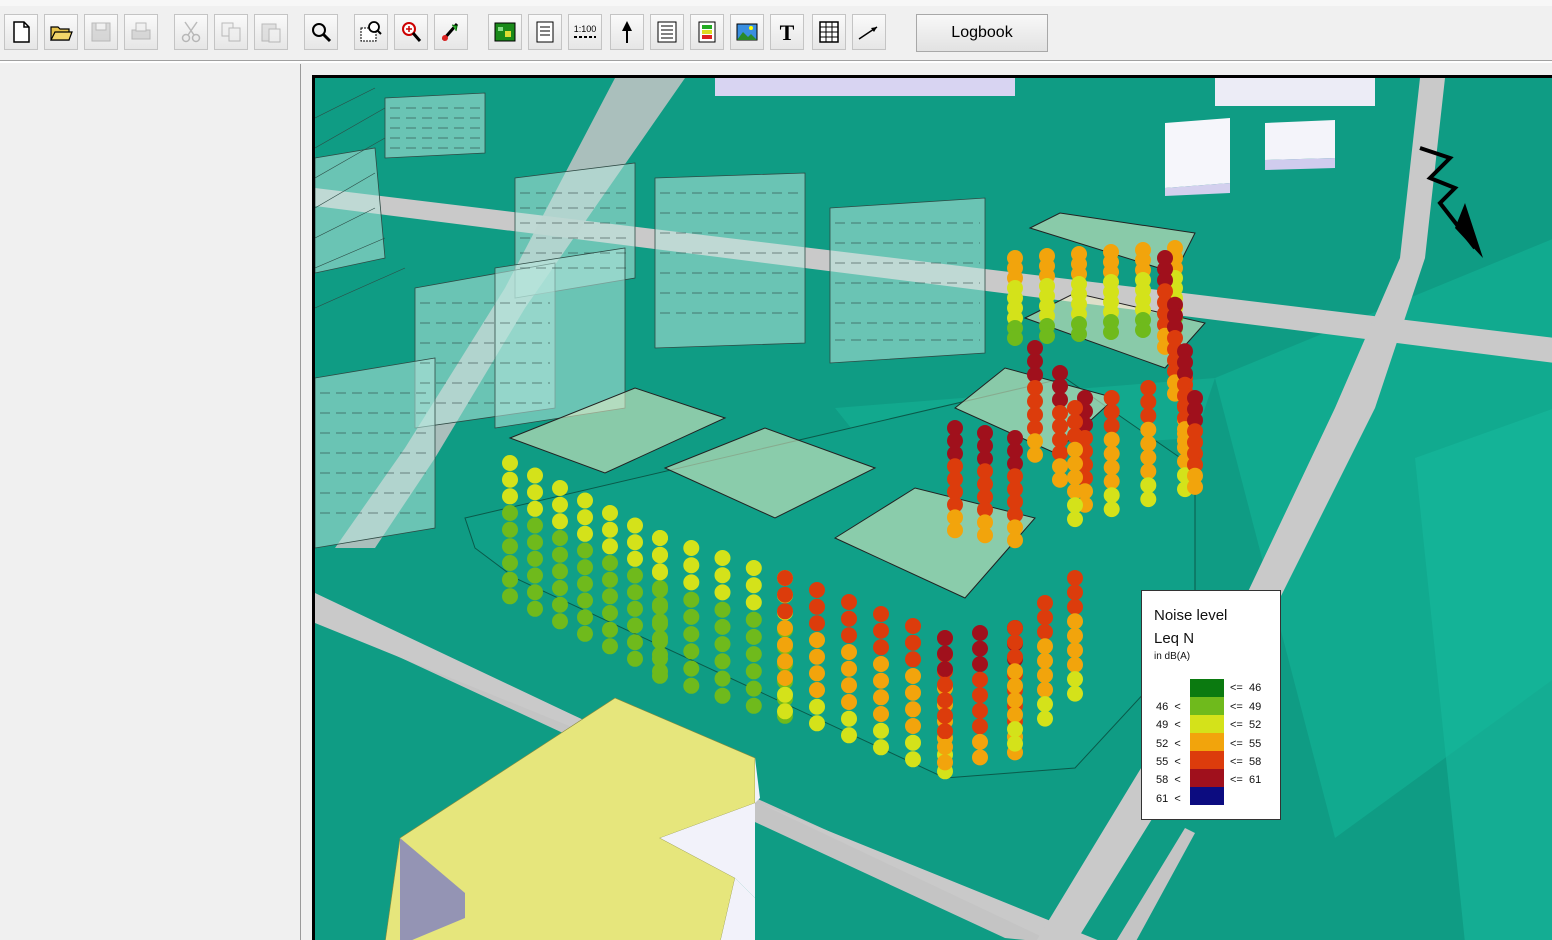 The height and width of the screenshot is (940, 1552). Describe the element at coordinates (371, 32) in the screenshot. I see `zoom-window-button` at that location.